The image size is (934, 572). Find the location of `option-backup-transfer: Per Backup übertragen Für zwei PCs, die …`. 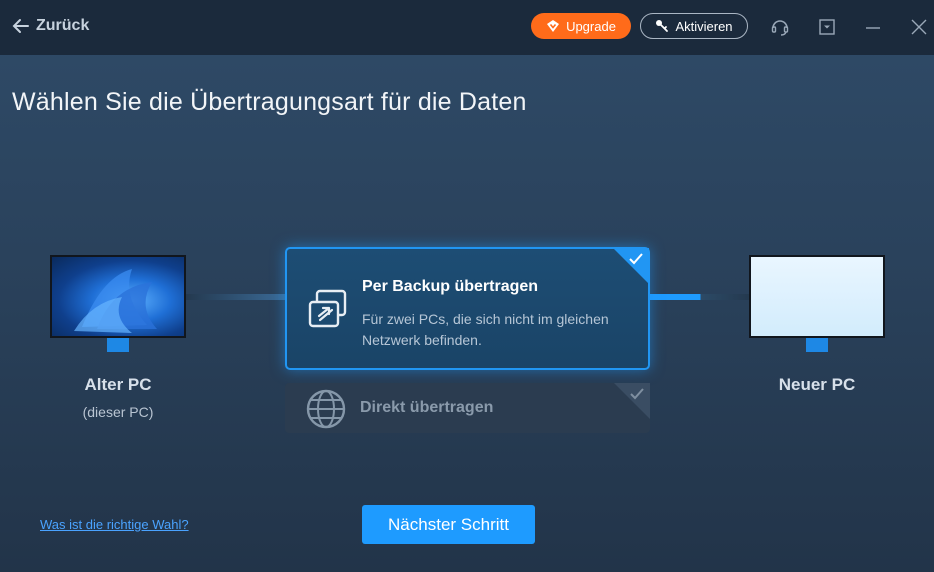

option-backup-transfer: Per Backup übertragen Für zwei PCs, die … is located at coordinates (467, 308).